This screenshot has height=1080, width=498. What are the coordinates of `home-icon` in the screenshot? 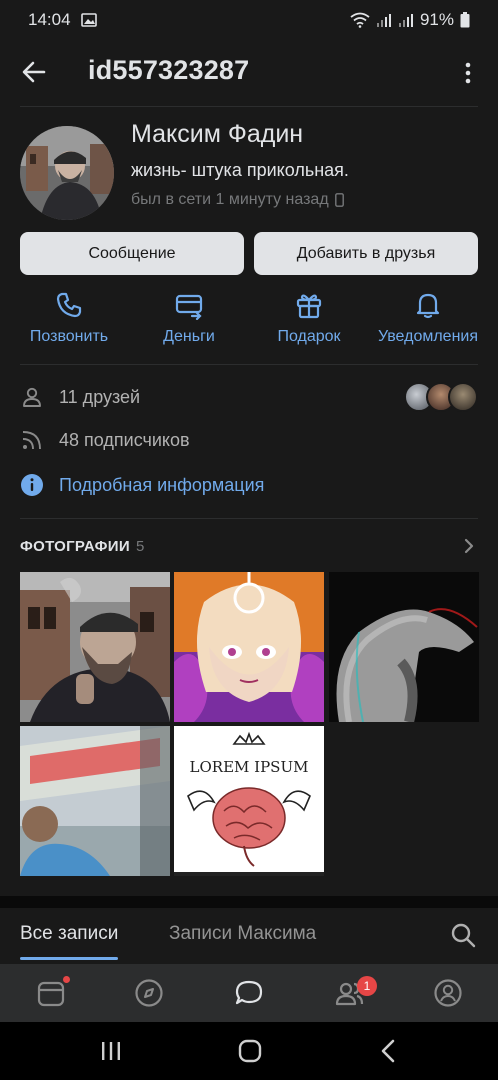 It's located at (250, 1051).